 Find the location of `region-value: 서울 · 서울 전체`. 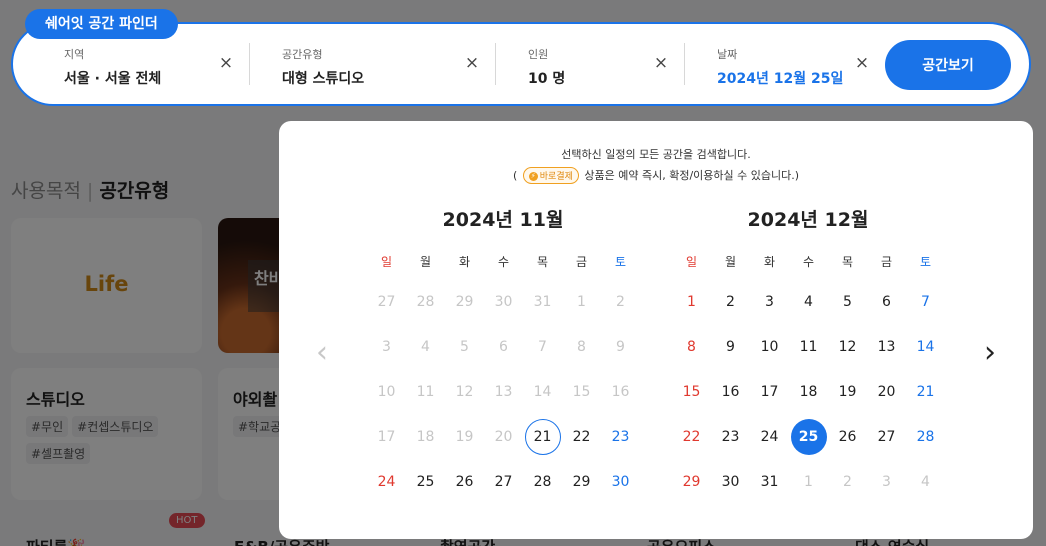

region-value: 서울 · 서울 전체 is located at coordinates (113, 79).